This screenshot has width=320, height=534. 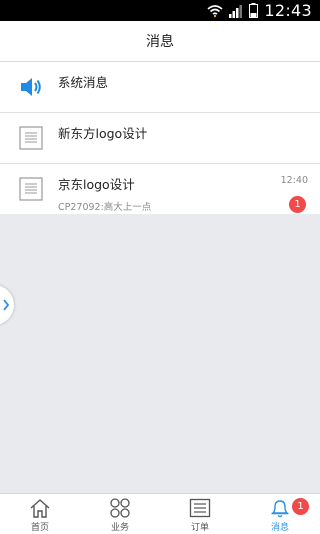 What do you see at coordinates (160, 189) in the screenshot?
I see `message-item-jd: 京东logo设计 CP27092:高大上一点 12:40 1` at bounding box center [160, 189].